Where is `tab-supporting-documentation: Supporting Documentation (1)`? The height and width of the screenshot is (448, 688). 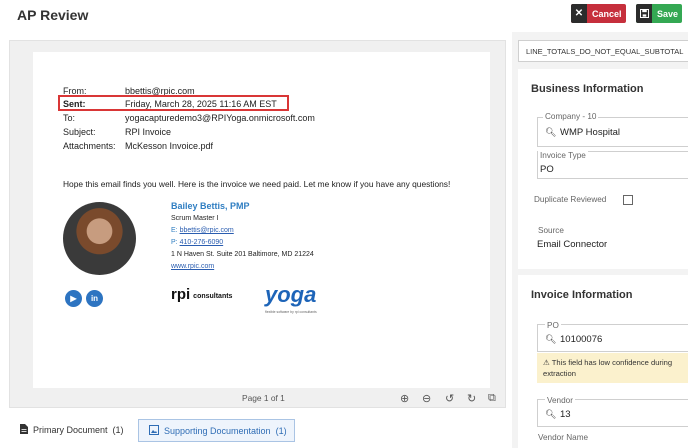
tab-supporting-documentation: Supporting Documentation (1) is located at coordinates (216, 430).